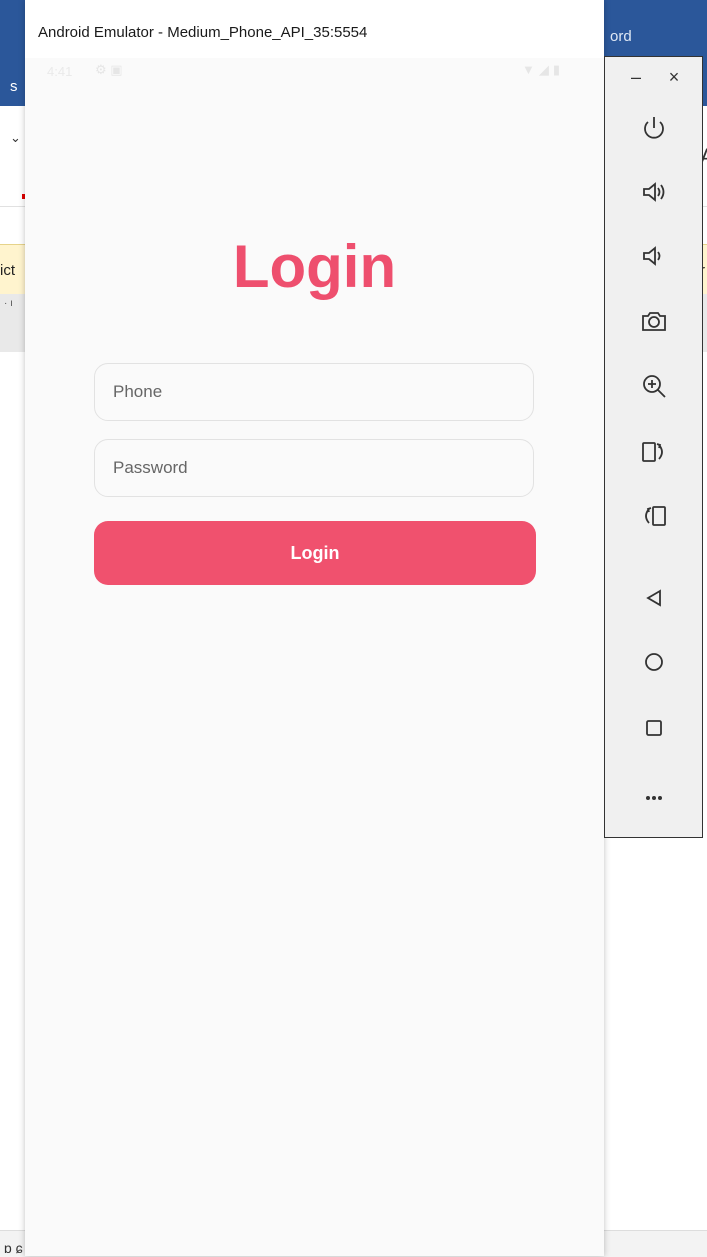 The image size is (707, 1257). What do you see at coordinates (654, 386) in the screenshot?
I see `zoom-icon` at bounding box center [654, 386].